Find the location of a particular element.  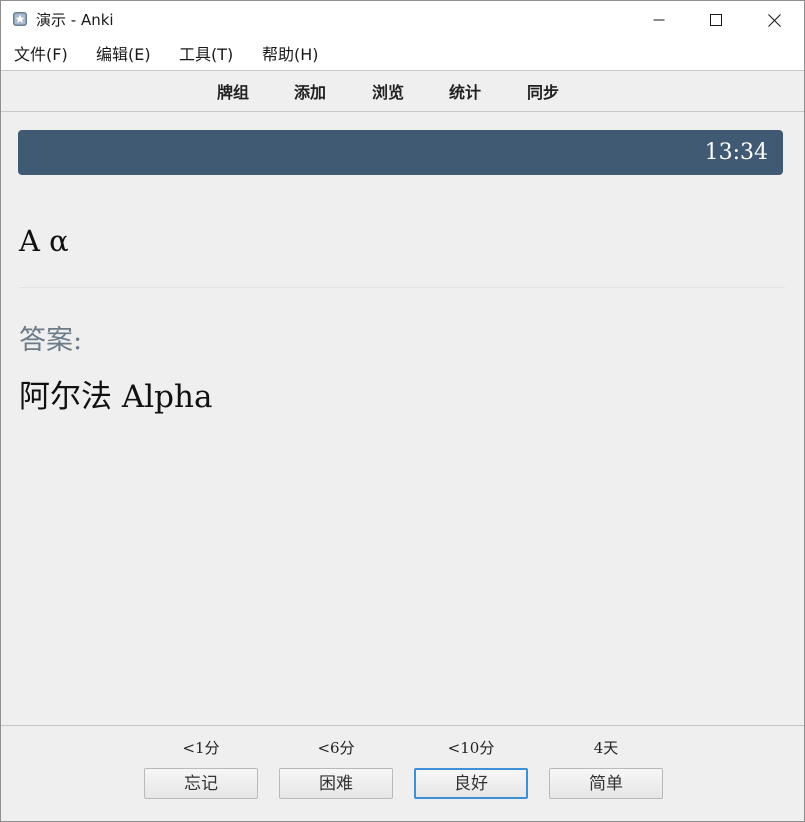

maximize-icon is located at coordinates (716, 20).